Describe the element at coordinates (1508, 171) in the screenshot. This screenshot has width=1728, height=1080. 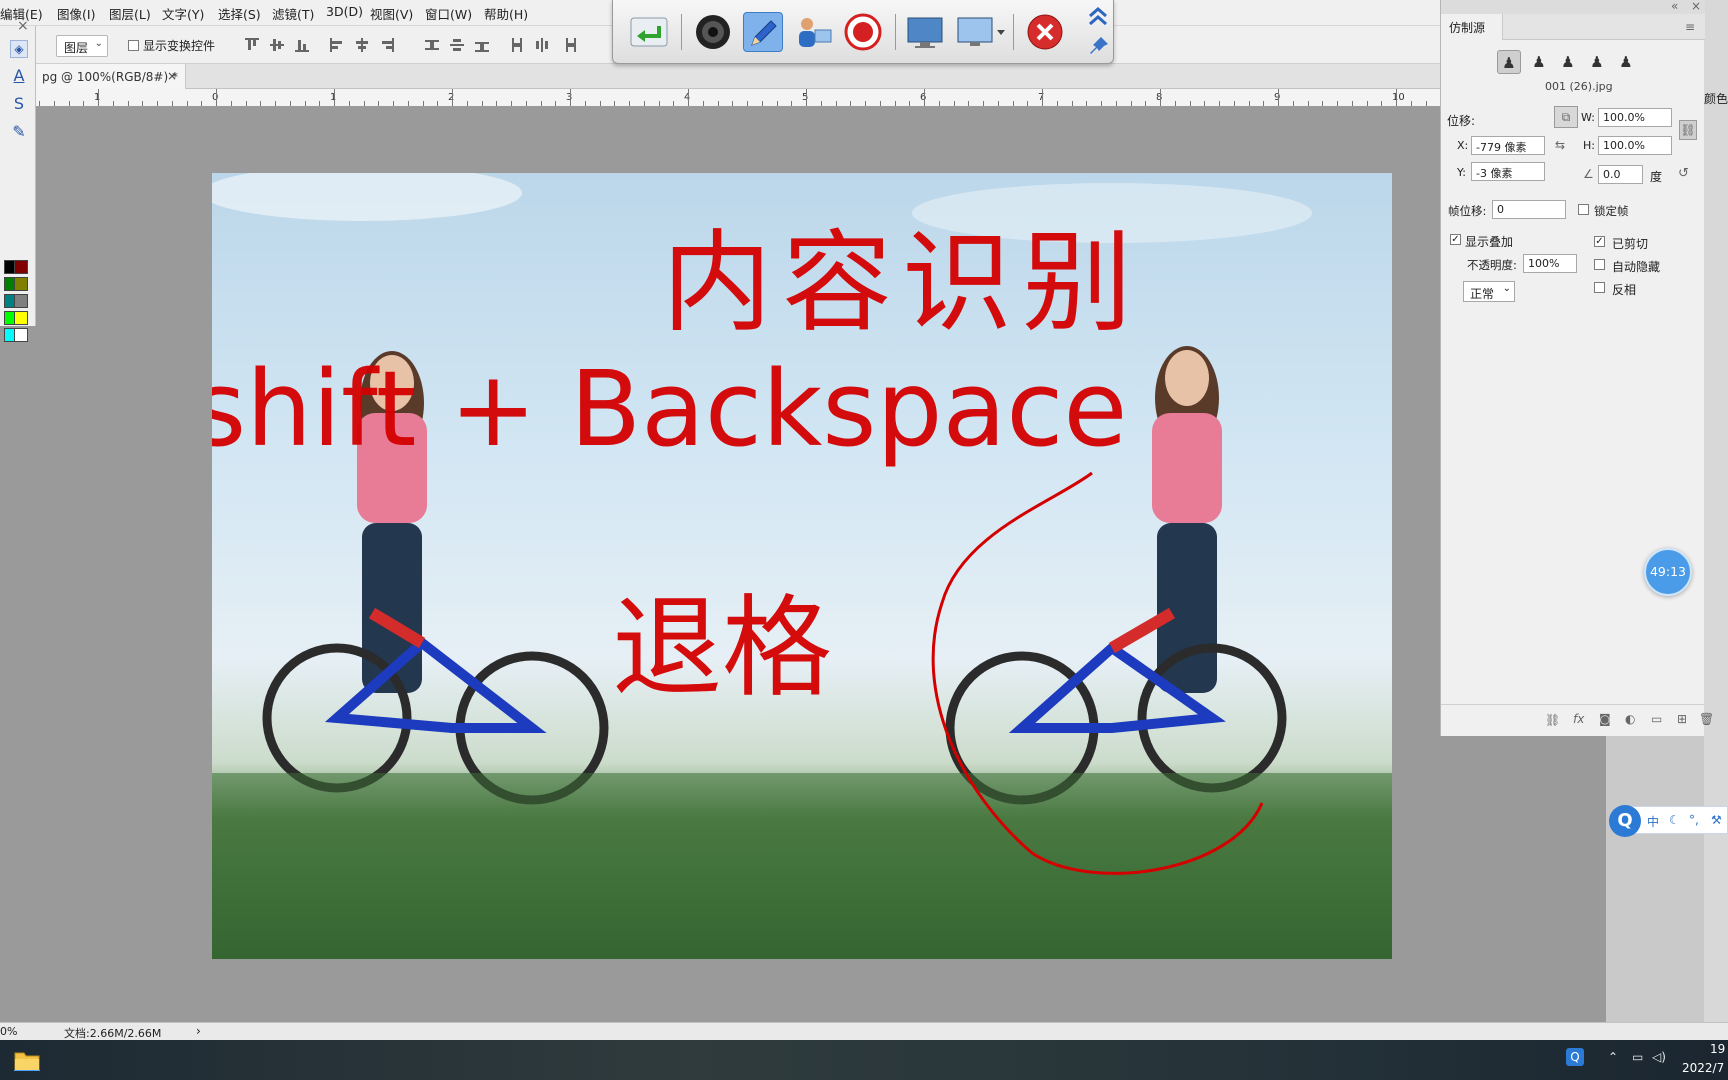
I see `y-offset-field: -3 像素` at that location.